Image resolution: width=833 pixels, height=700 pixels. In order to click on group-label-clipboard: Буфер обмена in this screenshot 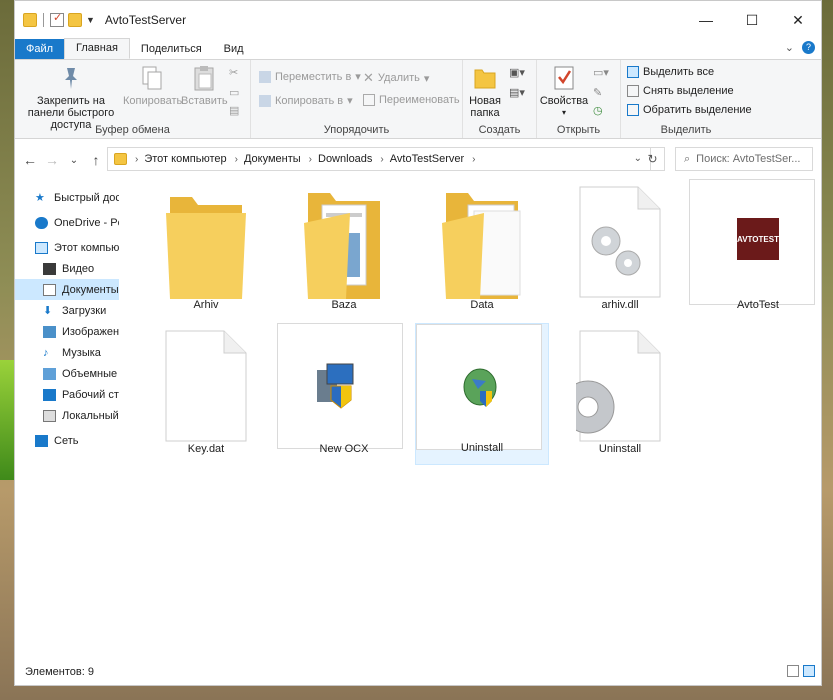, I will do `click(132, 130)`.